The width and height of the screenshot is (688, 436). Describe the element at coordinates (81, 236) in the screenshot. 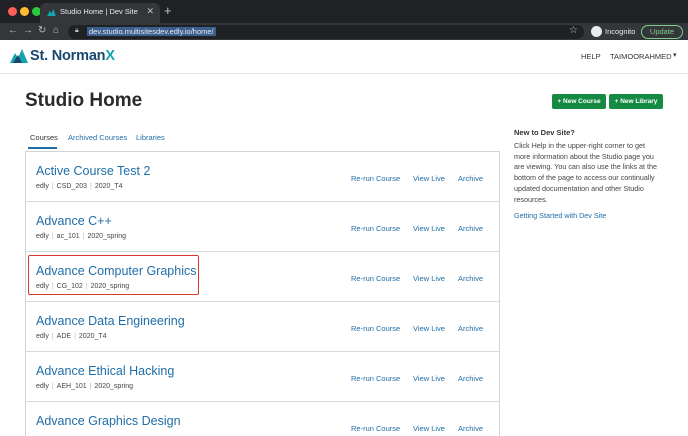

I see `course-meta: edly | ac_101 | 2020_spring` at that location.